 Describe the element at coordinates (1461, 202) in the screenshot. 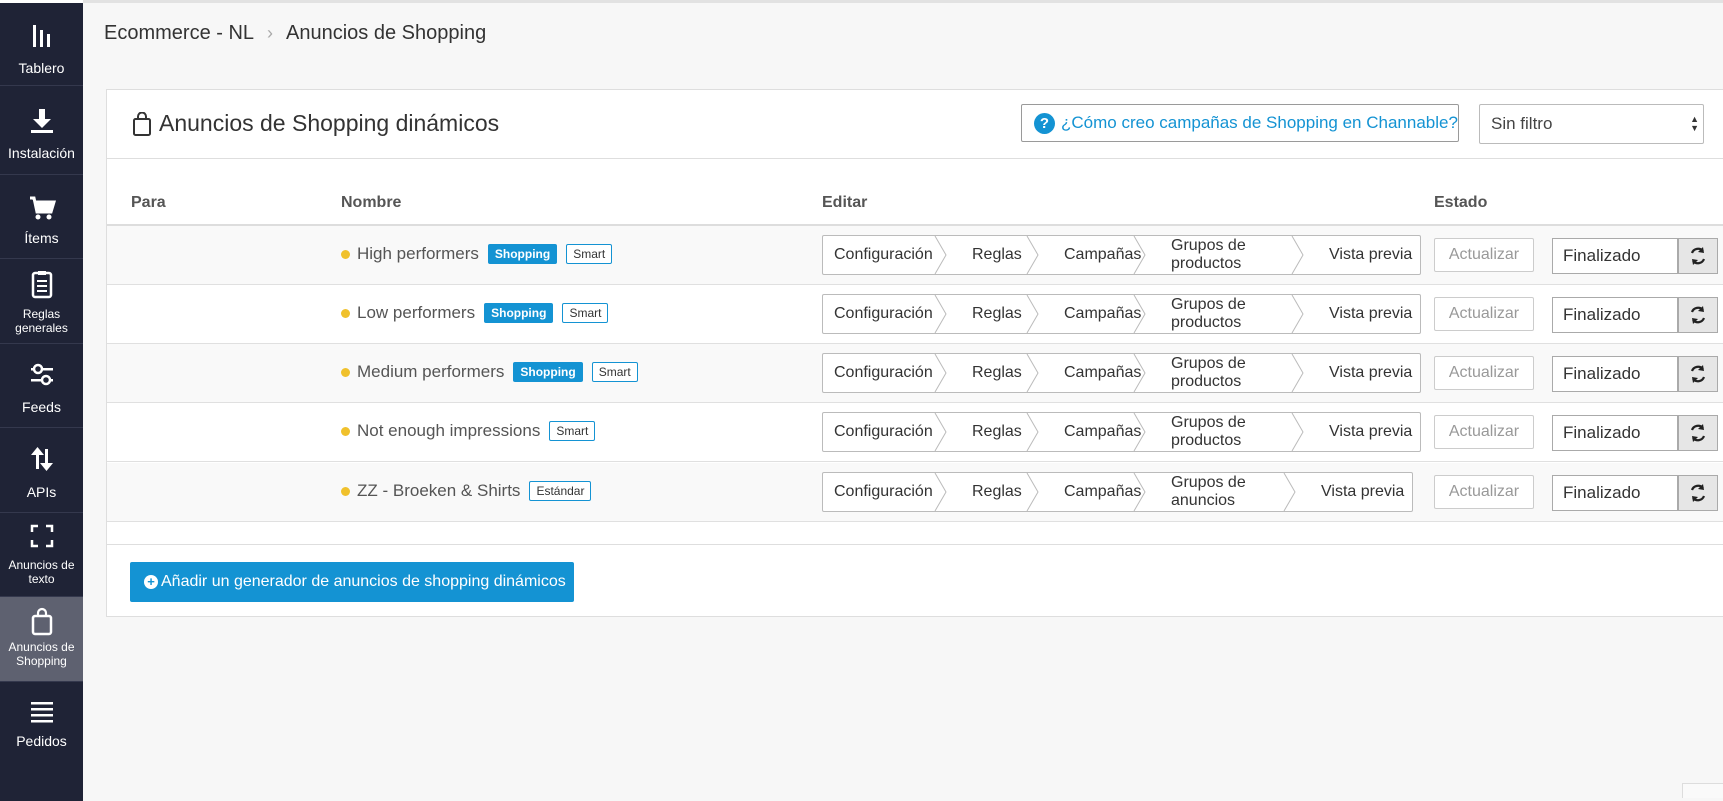

I see `column-header-estado: Estado` at that location.